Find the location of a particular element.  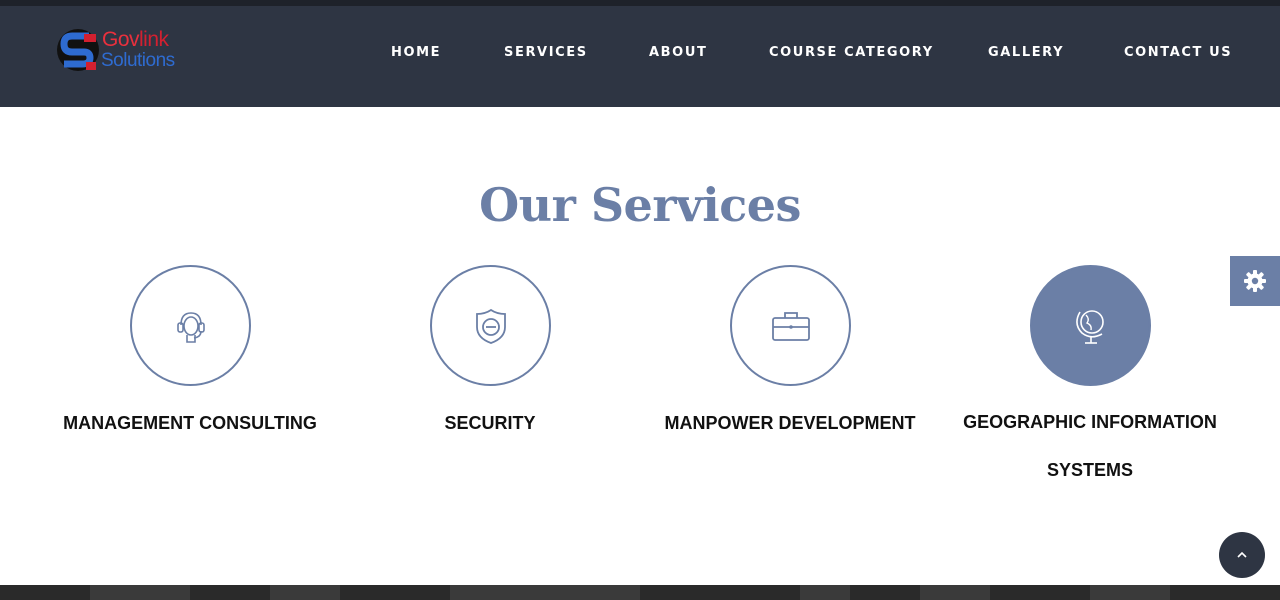

logo-link: link is located at coordinates (154, 39).